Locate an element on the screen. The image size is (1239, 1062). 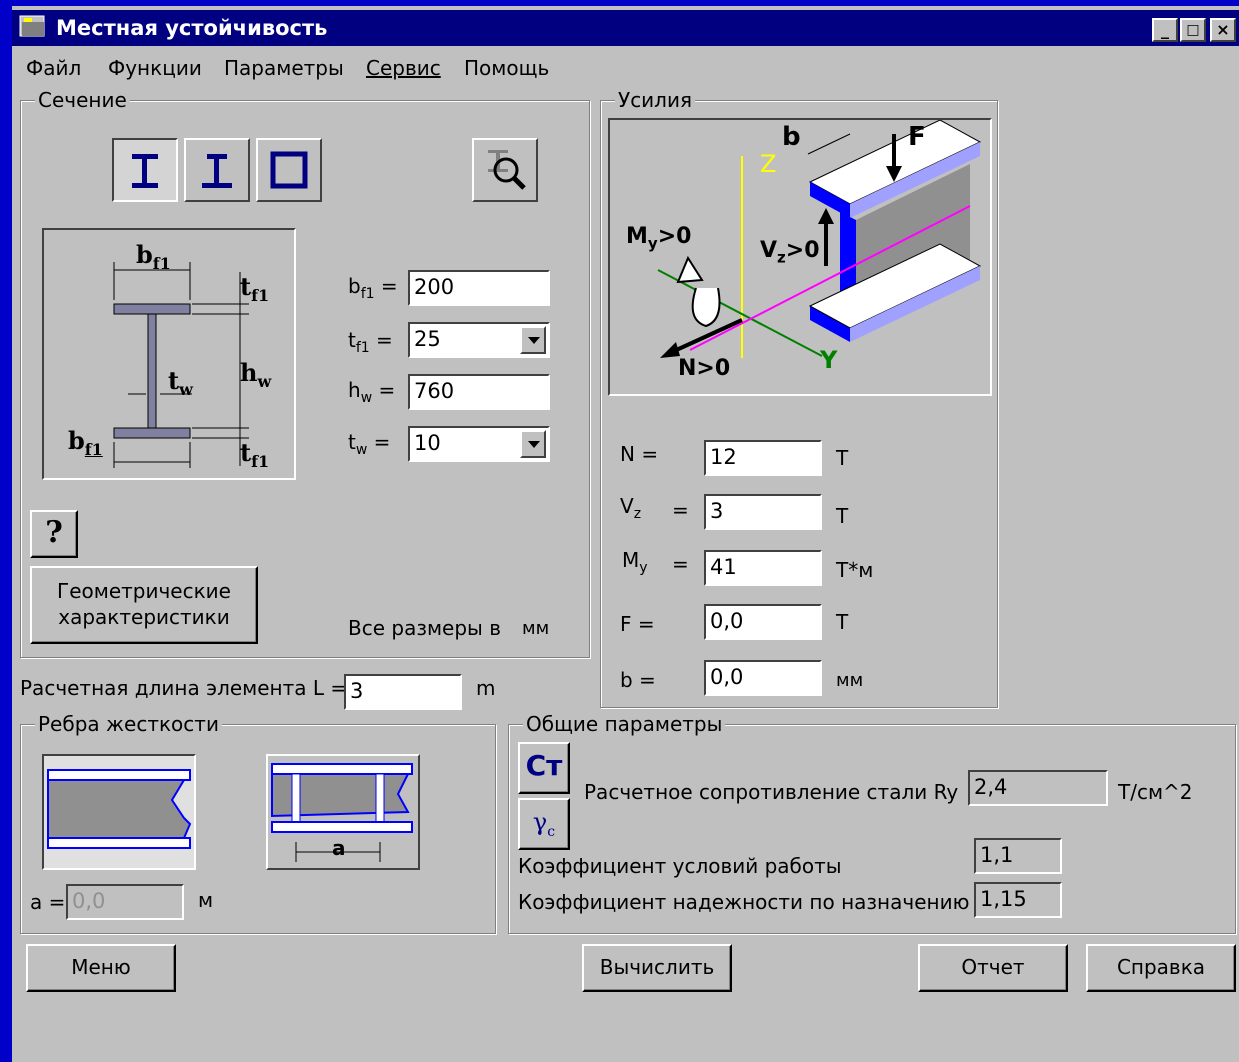
diagram-tw-label: tw is located at coordinates (180, 382).